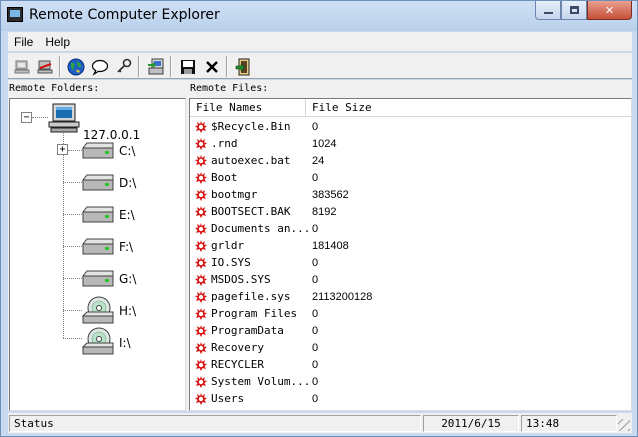 This screenshot has width=638, height=437. Describe the element at coordinates (62, 149) in the screenshot. I see `tree-expand-toggle: +` at that location.